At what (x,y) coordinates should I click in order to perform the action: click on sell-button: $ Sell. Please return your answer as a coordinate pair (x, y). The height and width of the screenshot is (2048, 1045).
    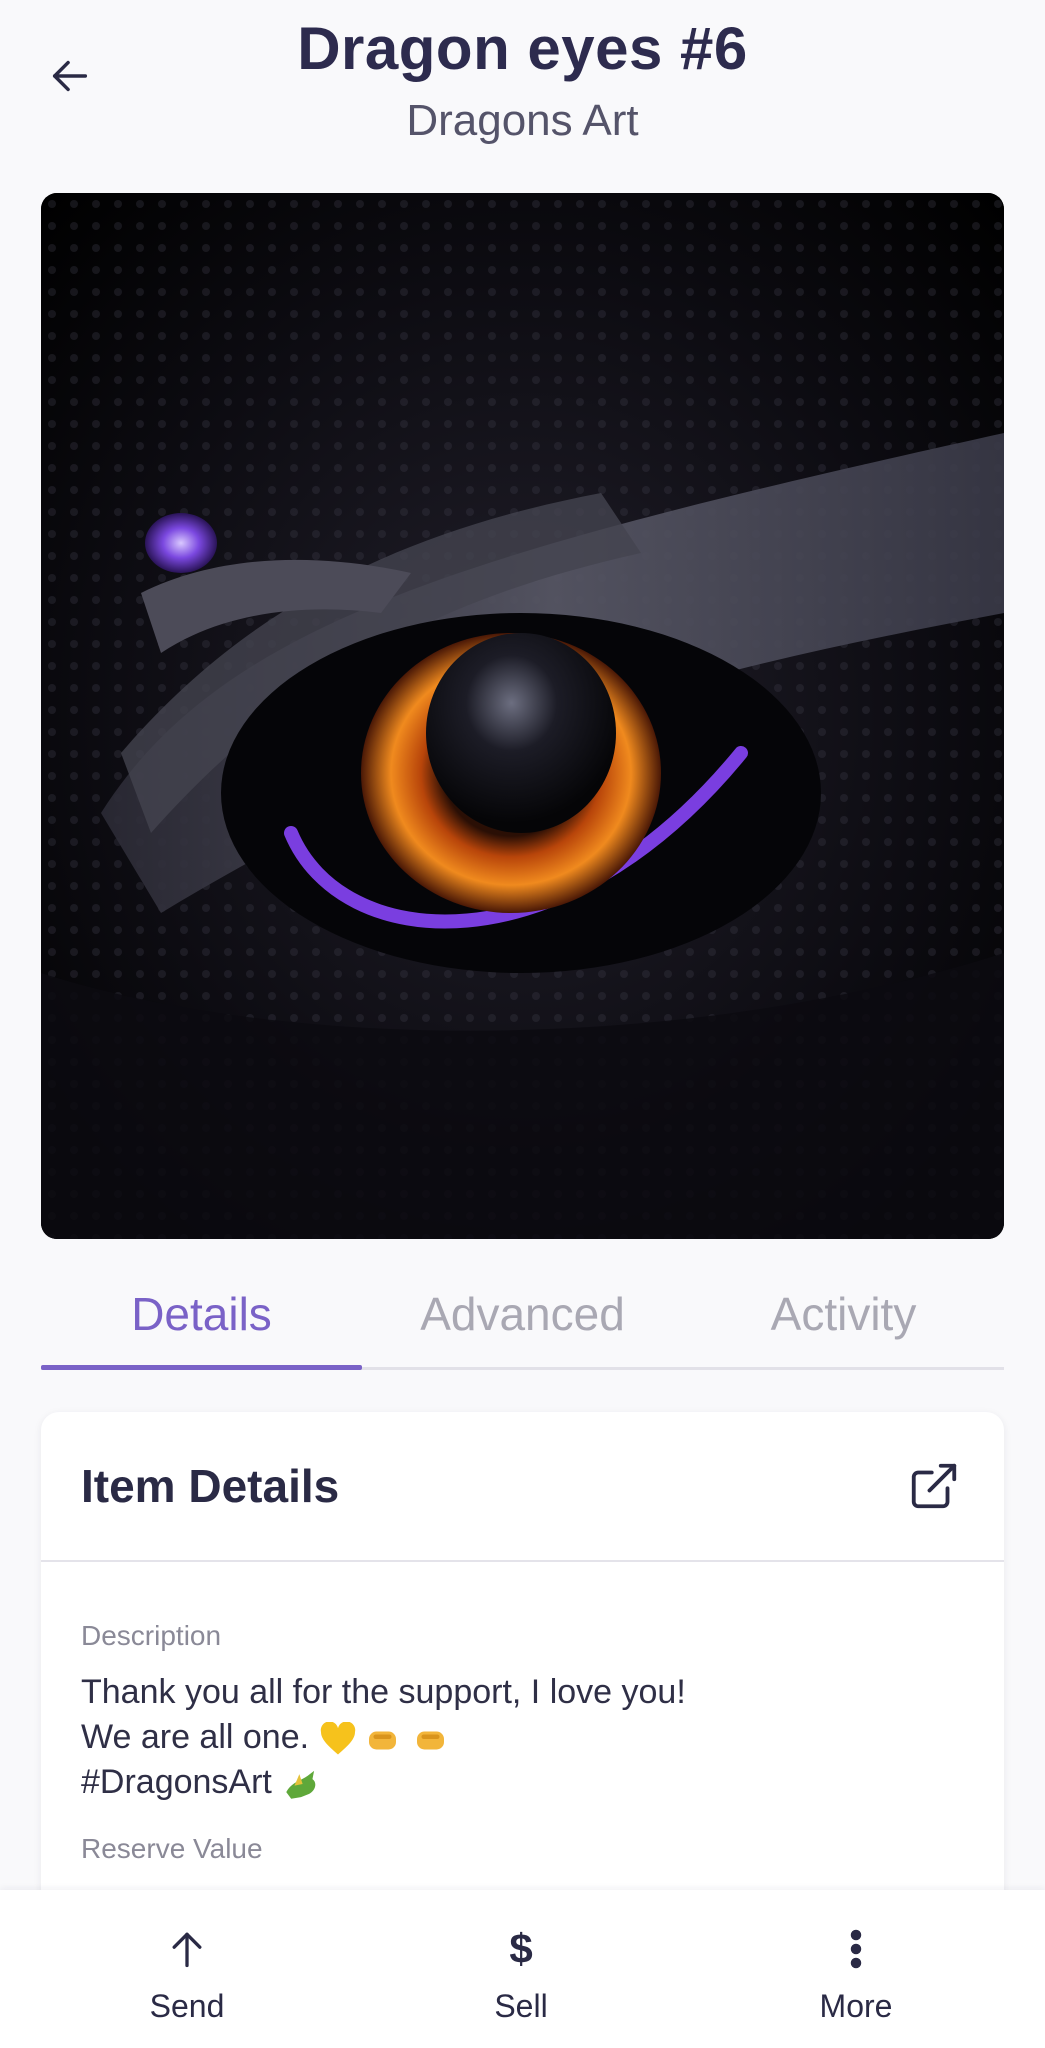
    Looking at the image, I should click on (521, 1969).